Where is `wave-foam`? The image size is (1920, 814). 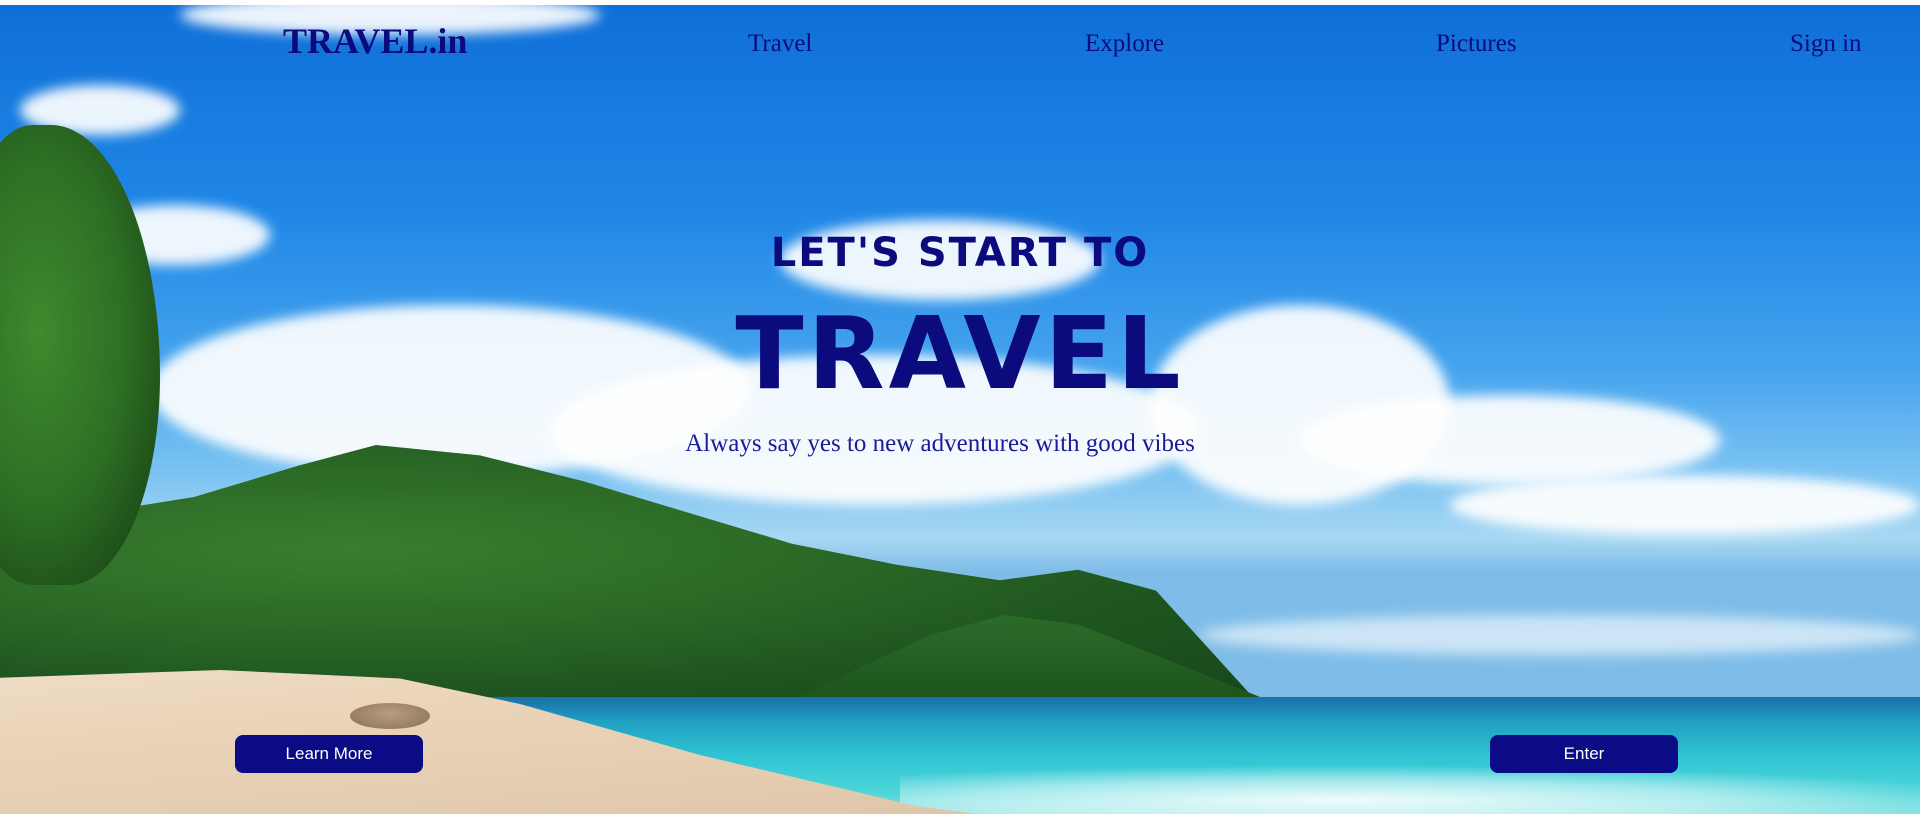 wave-foam is located at coordinates (1410, 789).